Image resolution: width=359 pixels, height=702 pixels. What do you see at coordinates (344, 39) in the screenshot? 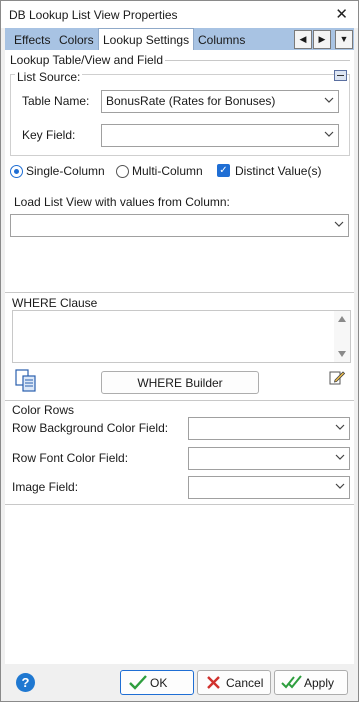
I see `tab-menu-button: ▼` at bounding box center [344, 39].